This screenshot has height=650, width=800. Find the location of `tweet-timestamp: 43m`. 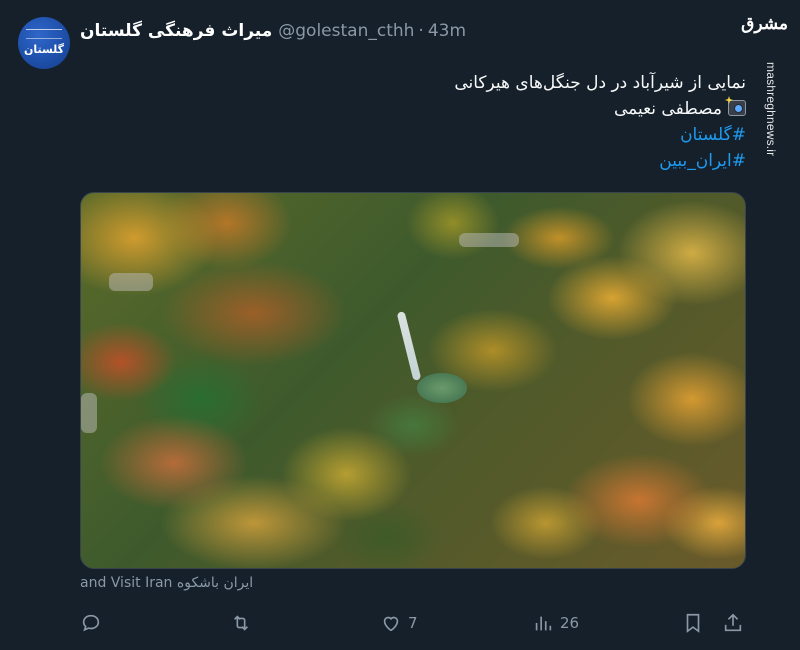

tweet-timestamp: 43m is located at coordinates (447, 31).